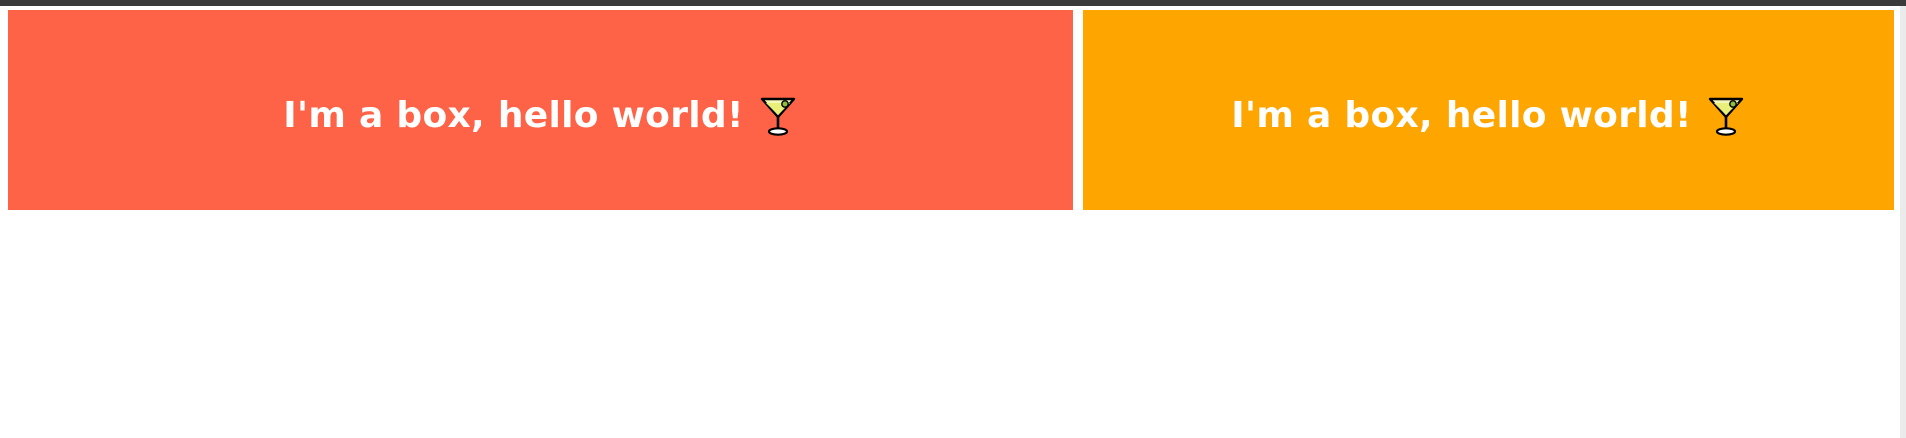  What do you see at coordinates (953, 3) in the screenshot?
I see `window-top-edge` at bounding box center [953, 3].